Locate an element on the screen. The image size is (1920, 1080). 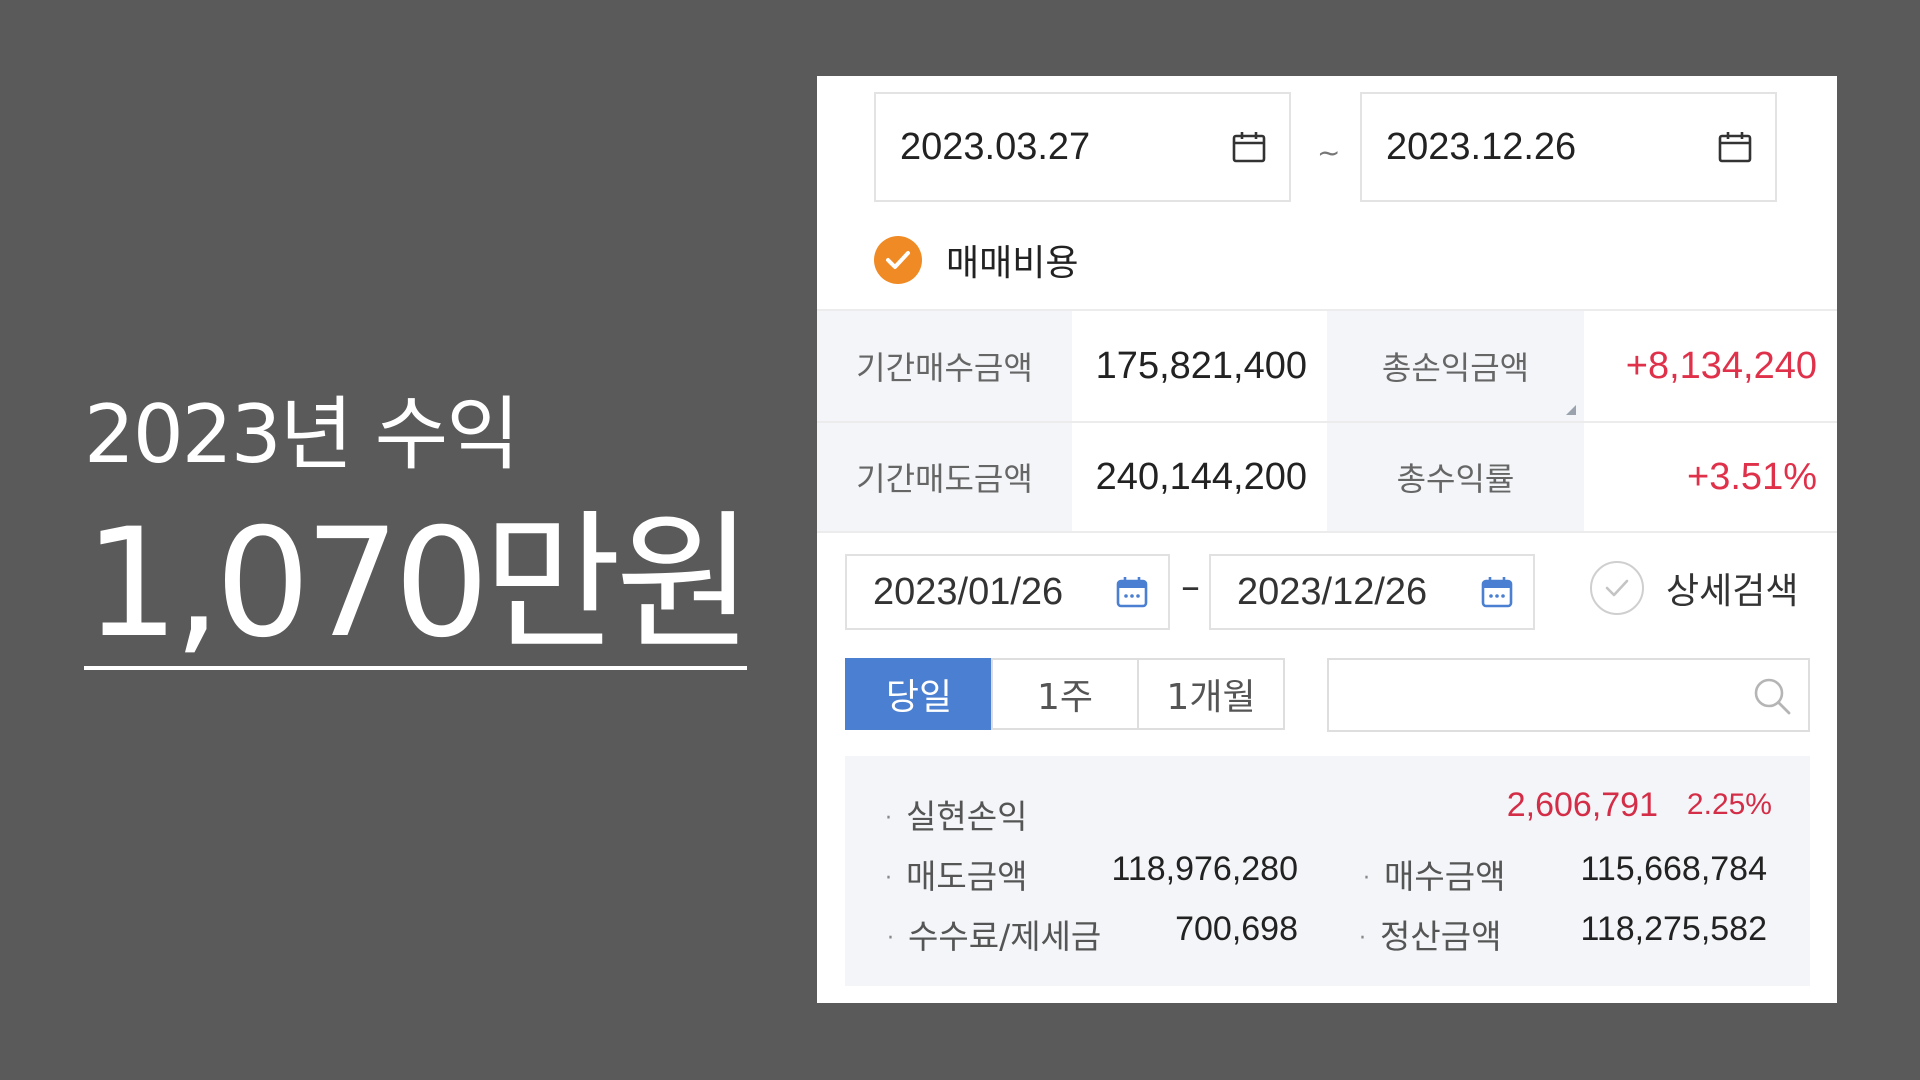
sell-amount-label-text: 매도금액 is located at coordinates (967, 876).